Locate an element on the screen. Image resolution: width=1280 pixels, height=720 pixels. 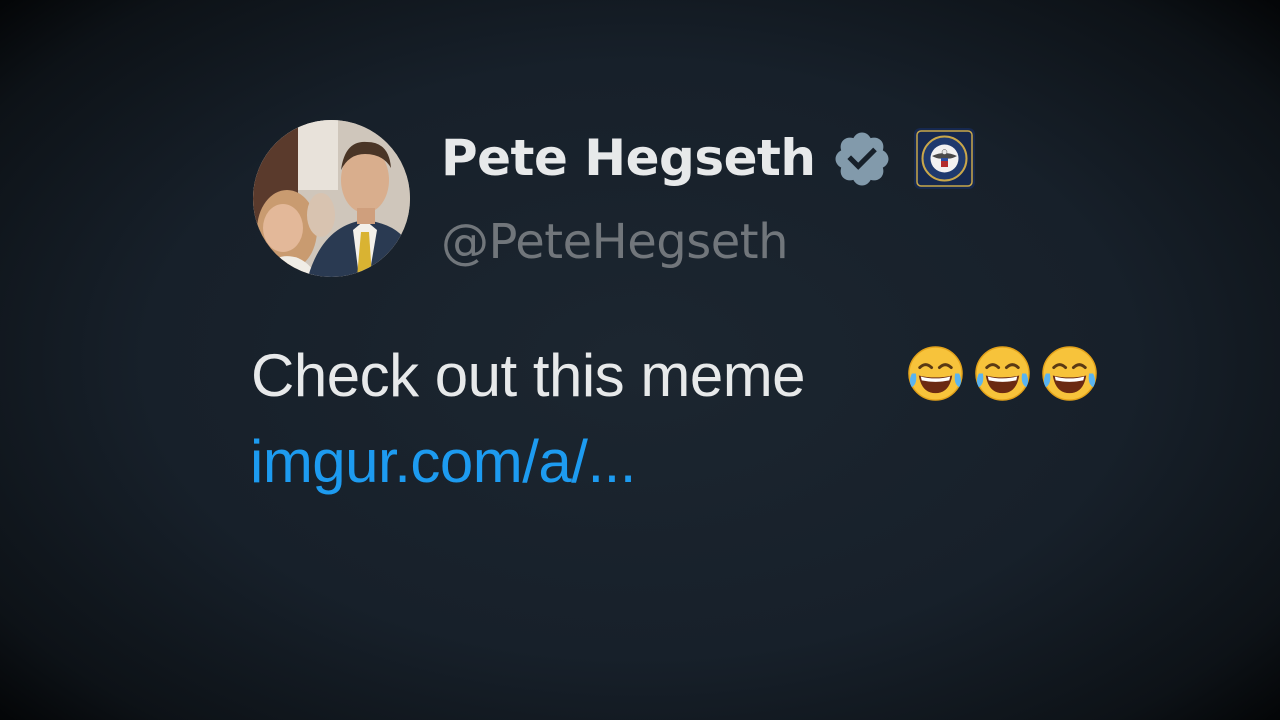
emoji-row is located at coordinates (1002, 374).